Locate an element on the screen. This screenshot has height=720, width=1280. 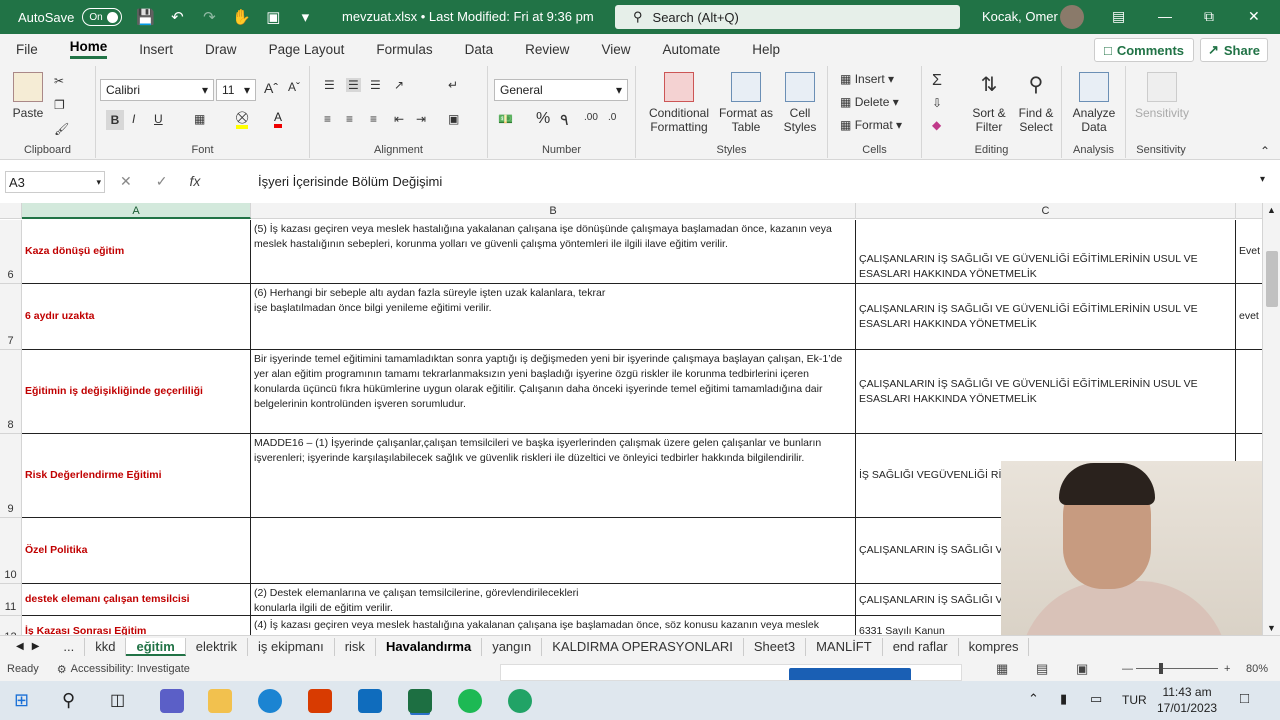
sort-filter-button: ⇅ Sort & Filter is located at coordinates (989, 103).